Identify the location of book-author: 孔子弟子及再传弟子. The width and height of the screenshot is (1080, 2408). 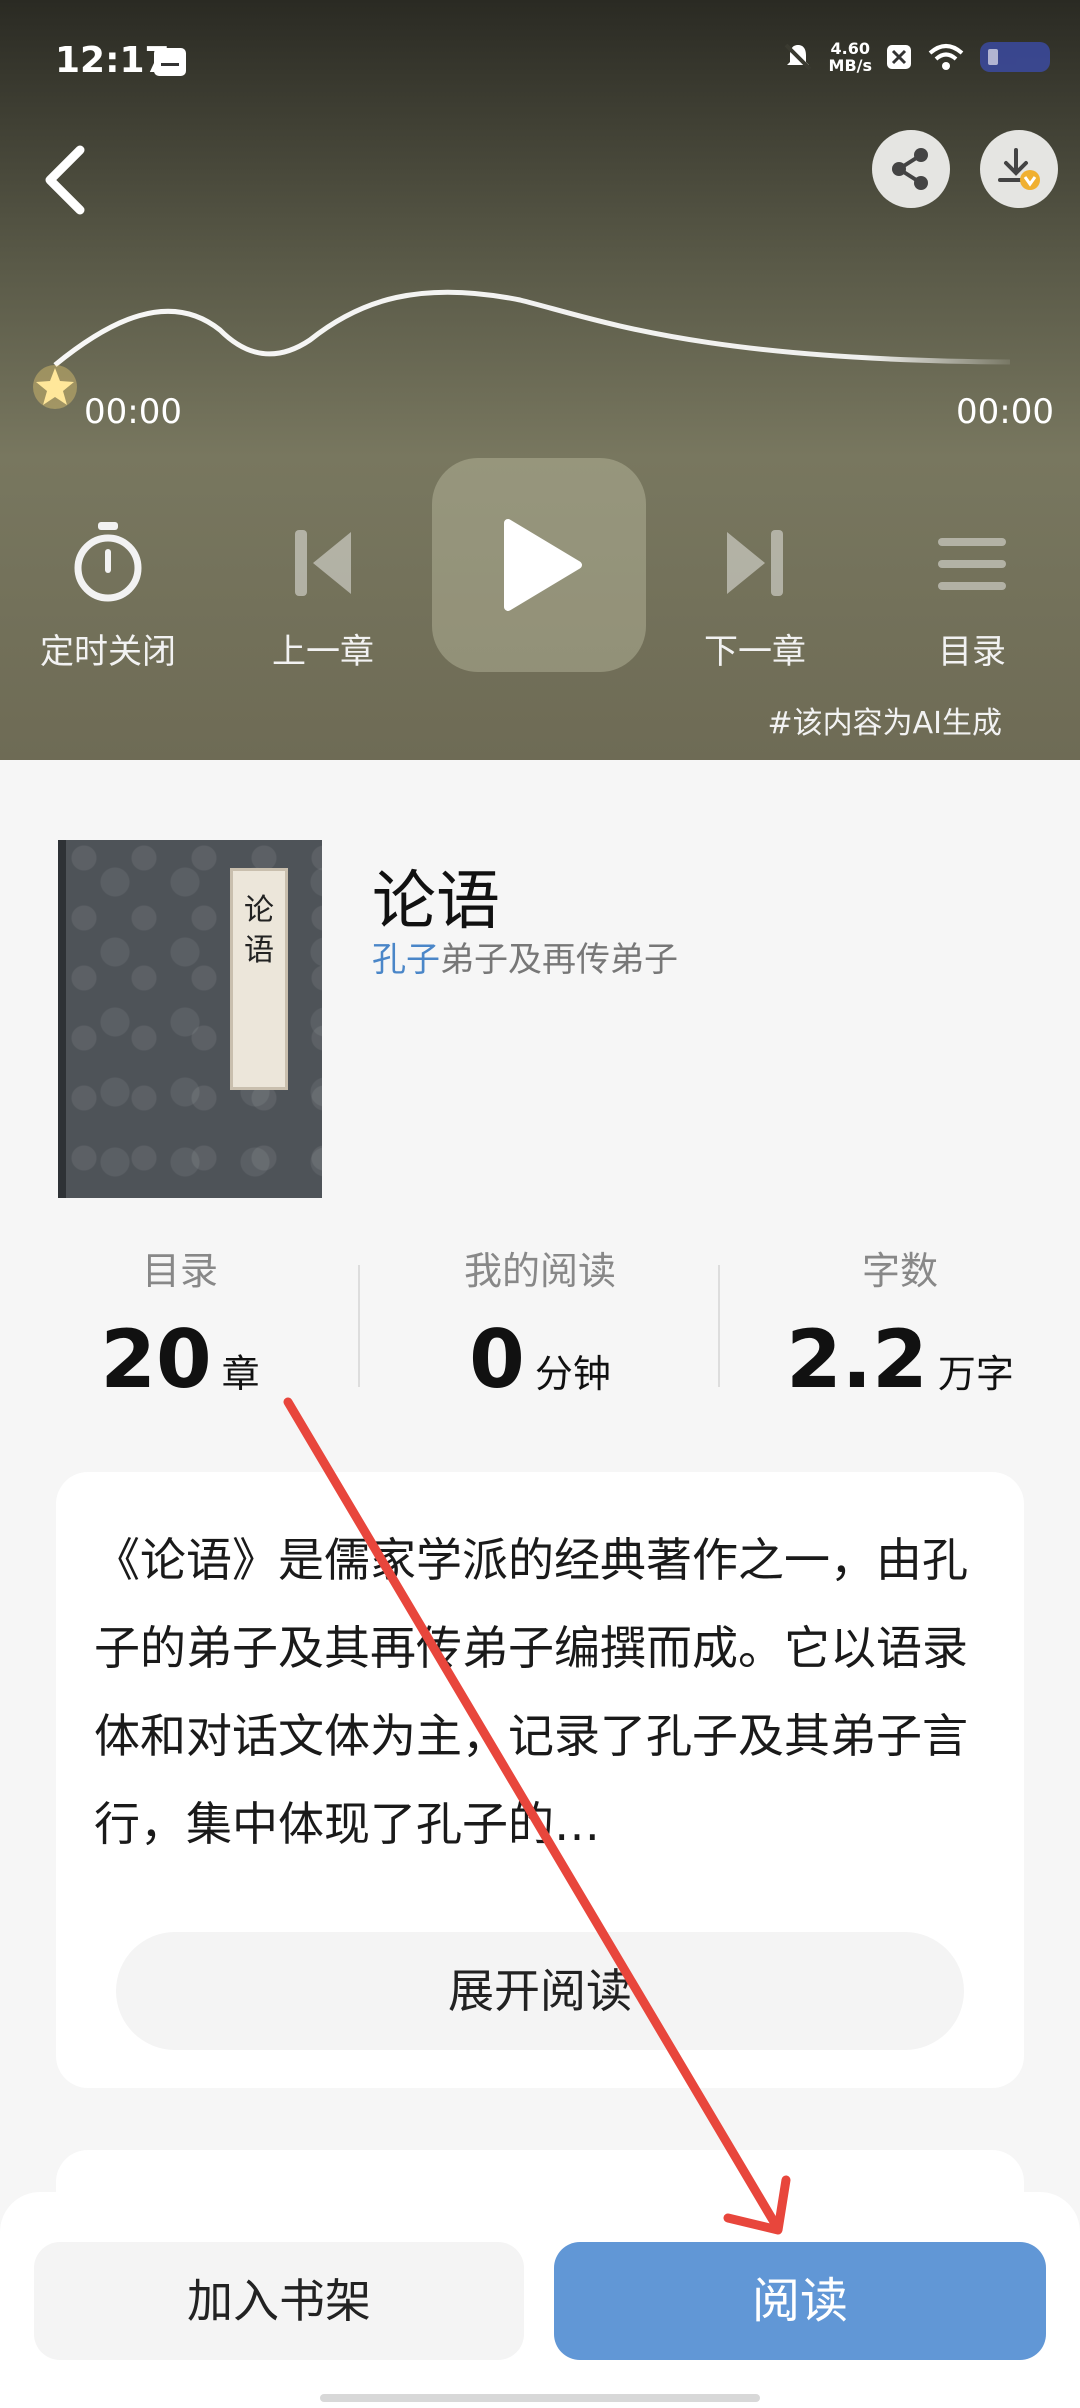
(525, 956).